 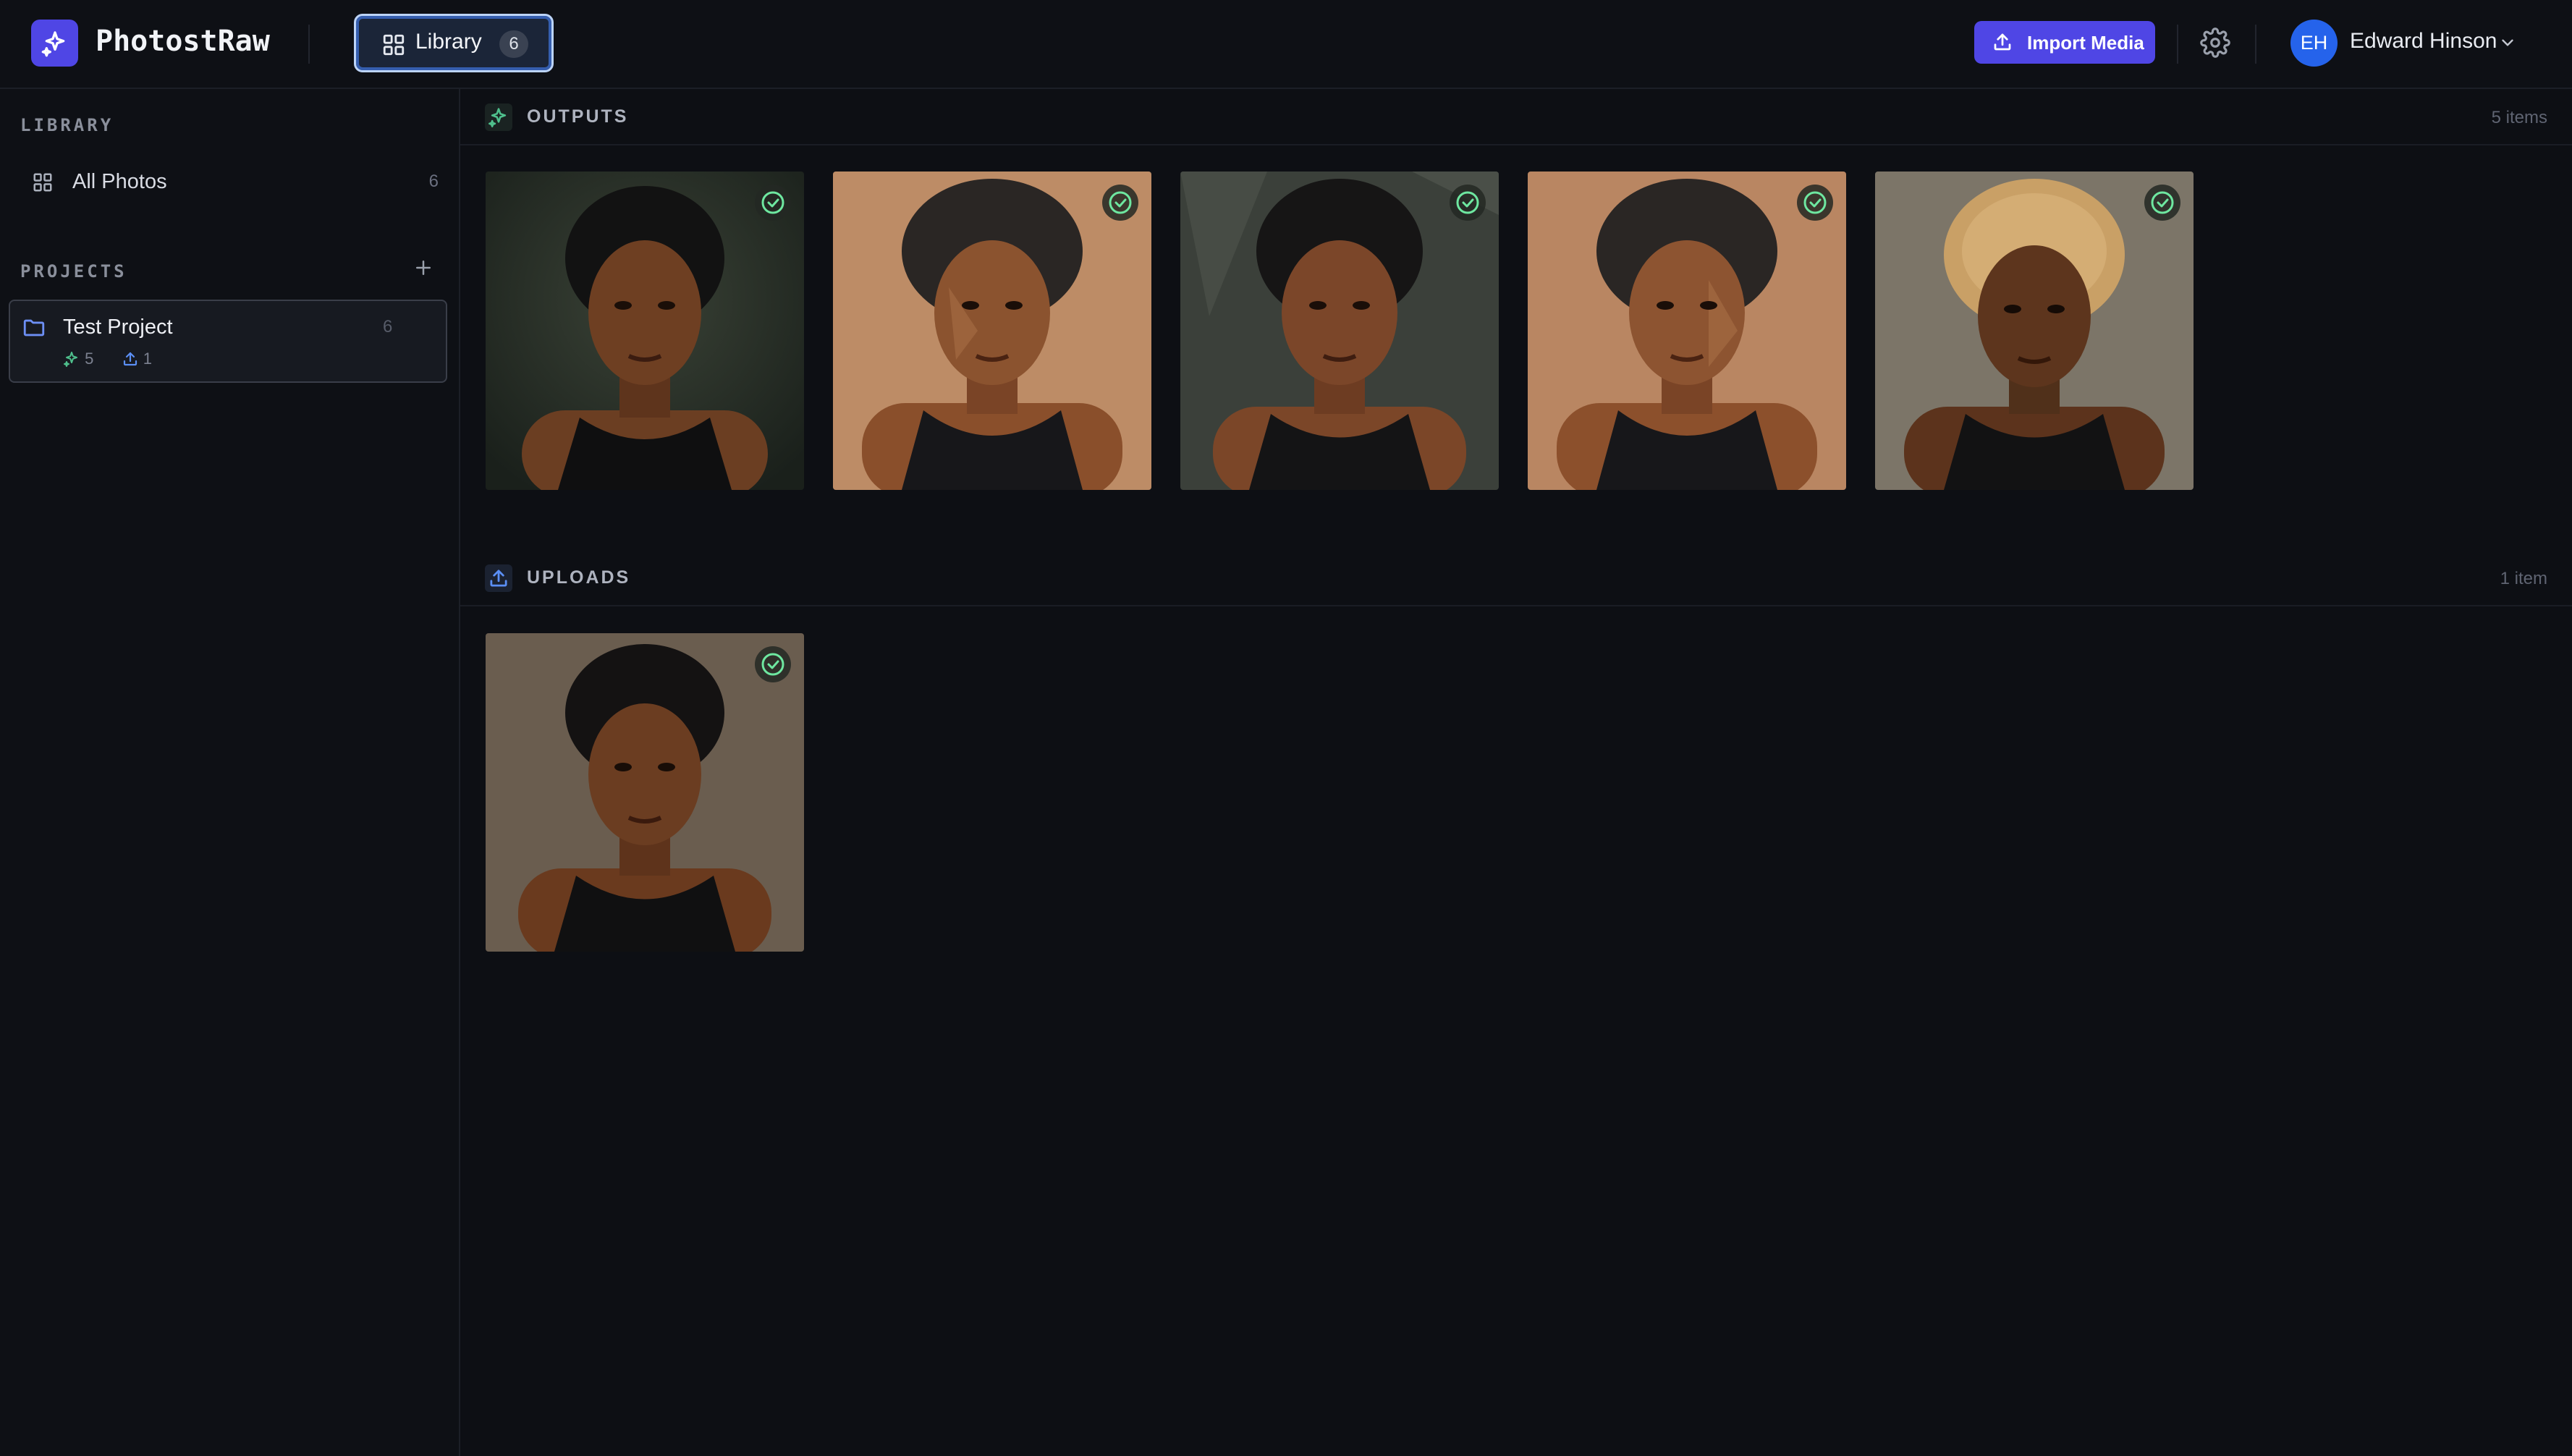 What do you see at coordinates (388, 327) in the screenshot?
I see `project-count: 6` at bounding box center [388, 327].